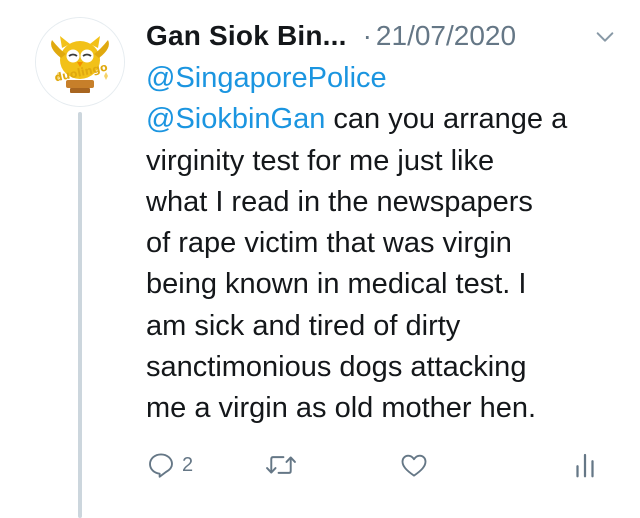  Describe the element at coordinates (605, 37) in the screenshot. I see `chevron-down-icon` at that location.